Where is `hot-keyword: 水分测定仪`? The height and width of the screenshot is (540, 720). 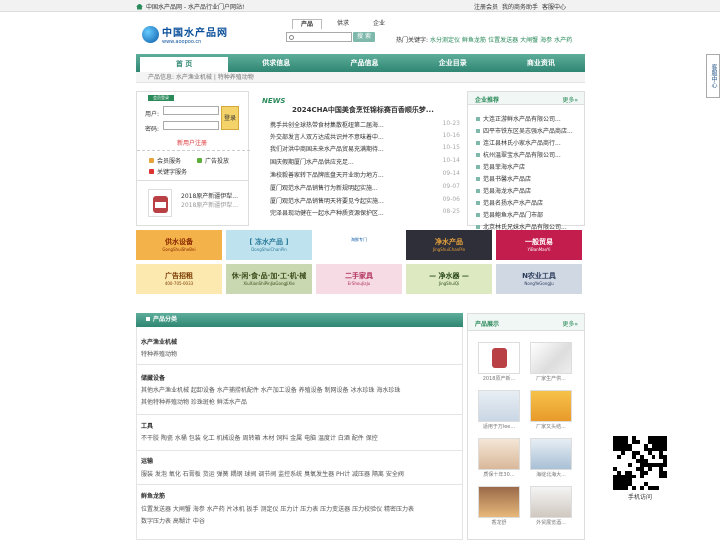
hot-keyword: 水分测定仪 is located at coordinates (445, 39).